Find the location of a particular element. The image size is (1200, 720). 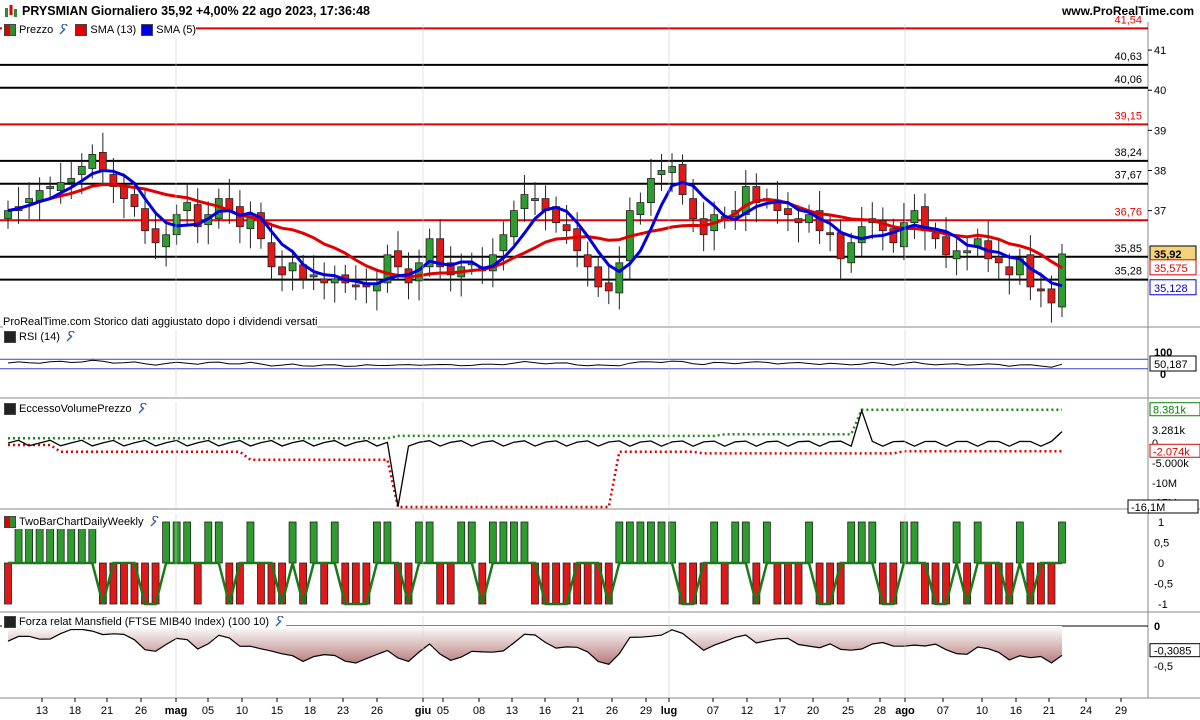

x-tick-label: 25 is located at coordinates (848, 711).